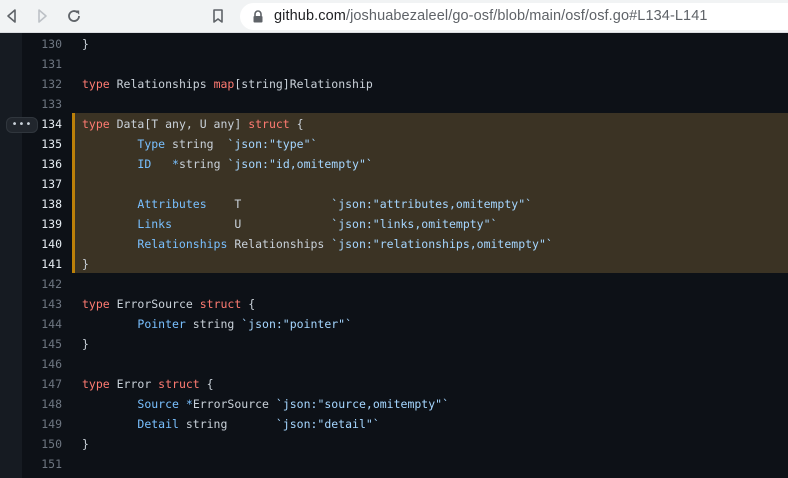  I want to click on url-host: github.com, so click(310, 16).